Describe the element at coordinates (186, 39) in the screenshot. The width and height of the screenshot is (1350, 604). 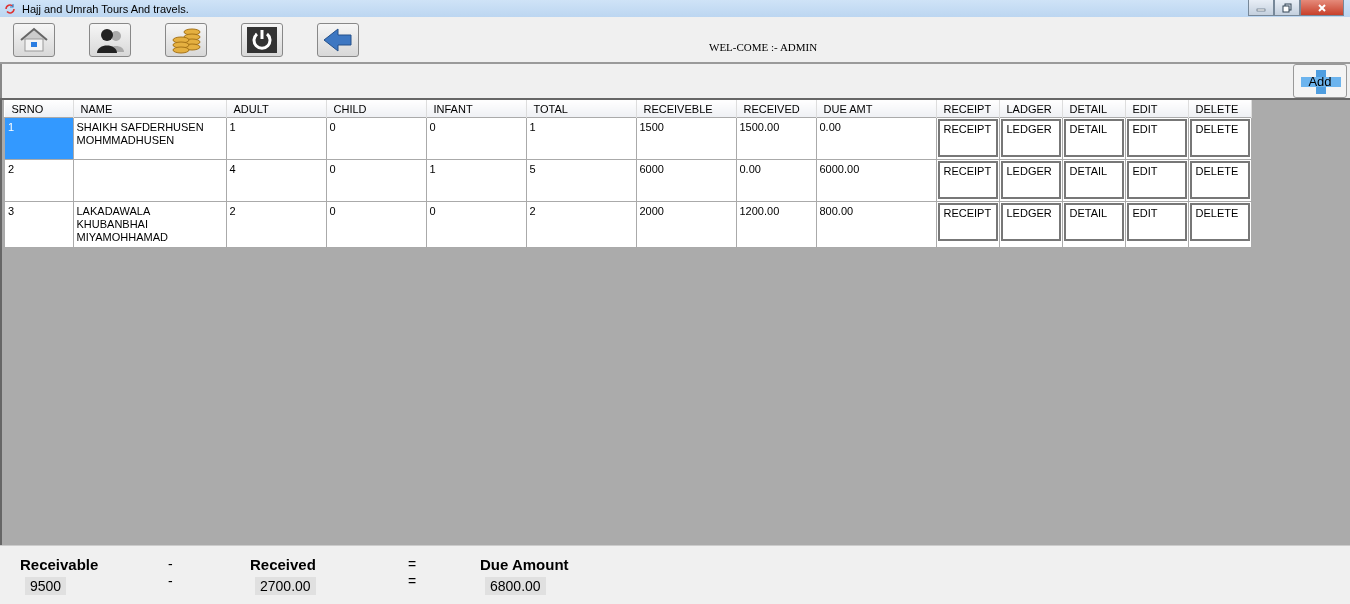
I see `coins-button` at that location.